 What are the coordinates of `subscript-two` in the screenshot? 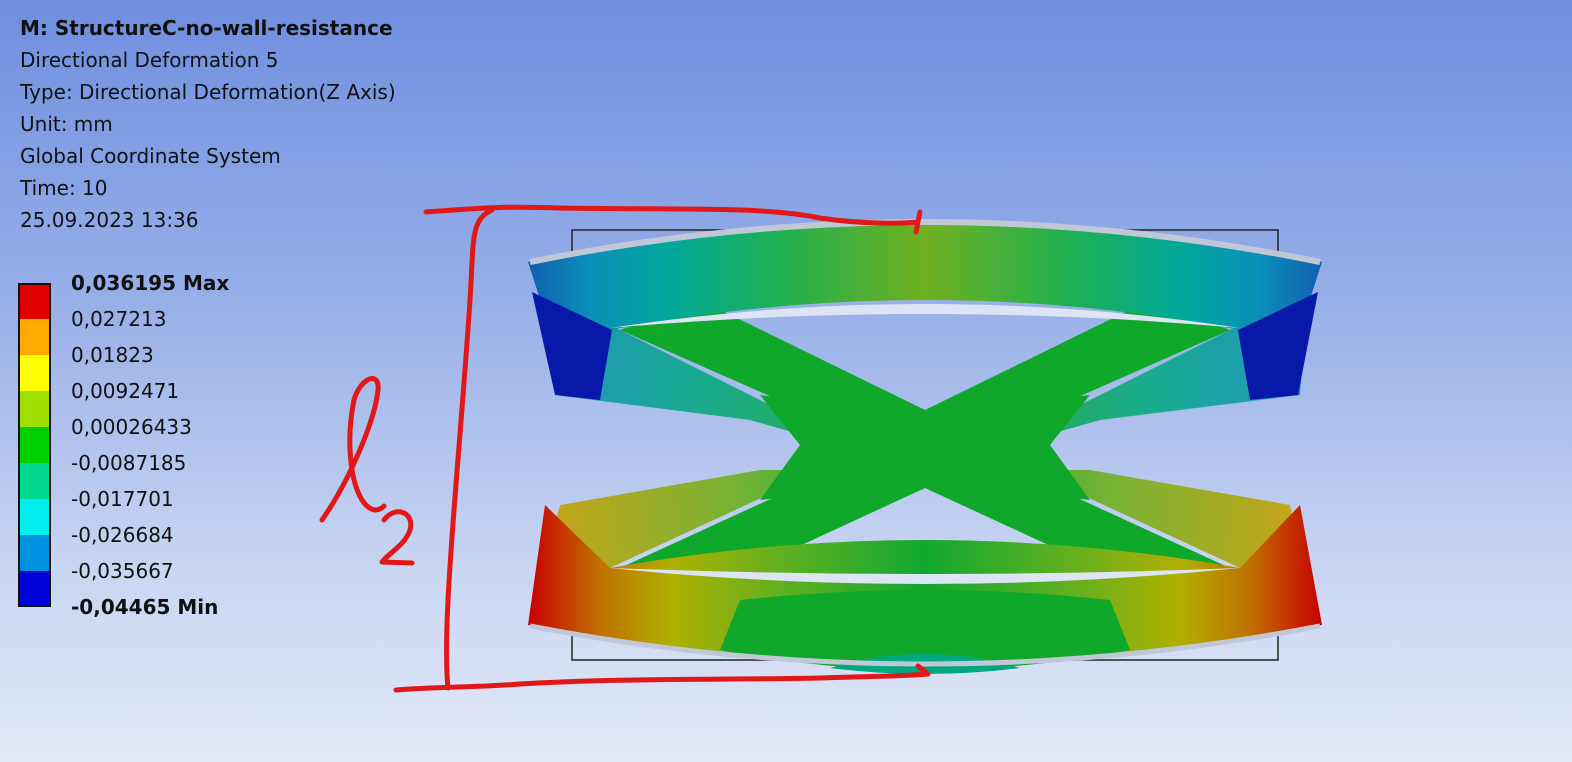 It's located at (397, 537).